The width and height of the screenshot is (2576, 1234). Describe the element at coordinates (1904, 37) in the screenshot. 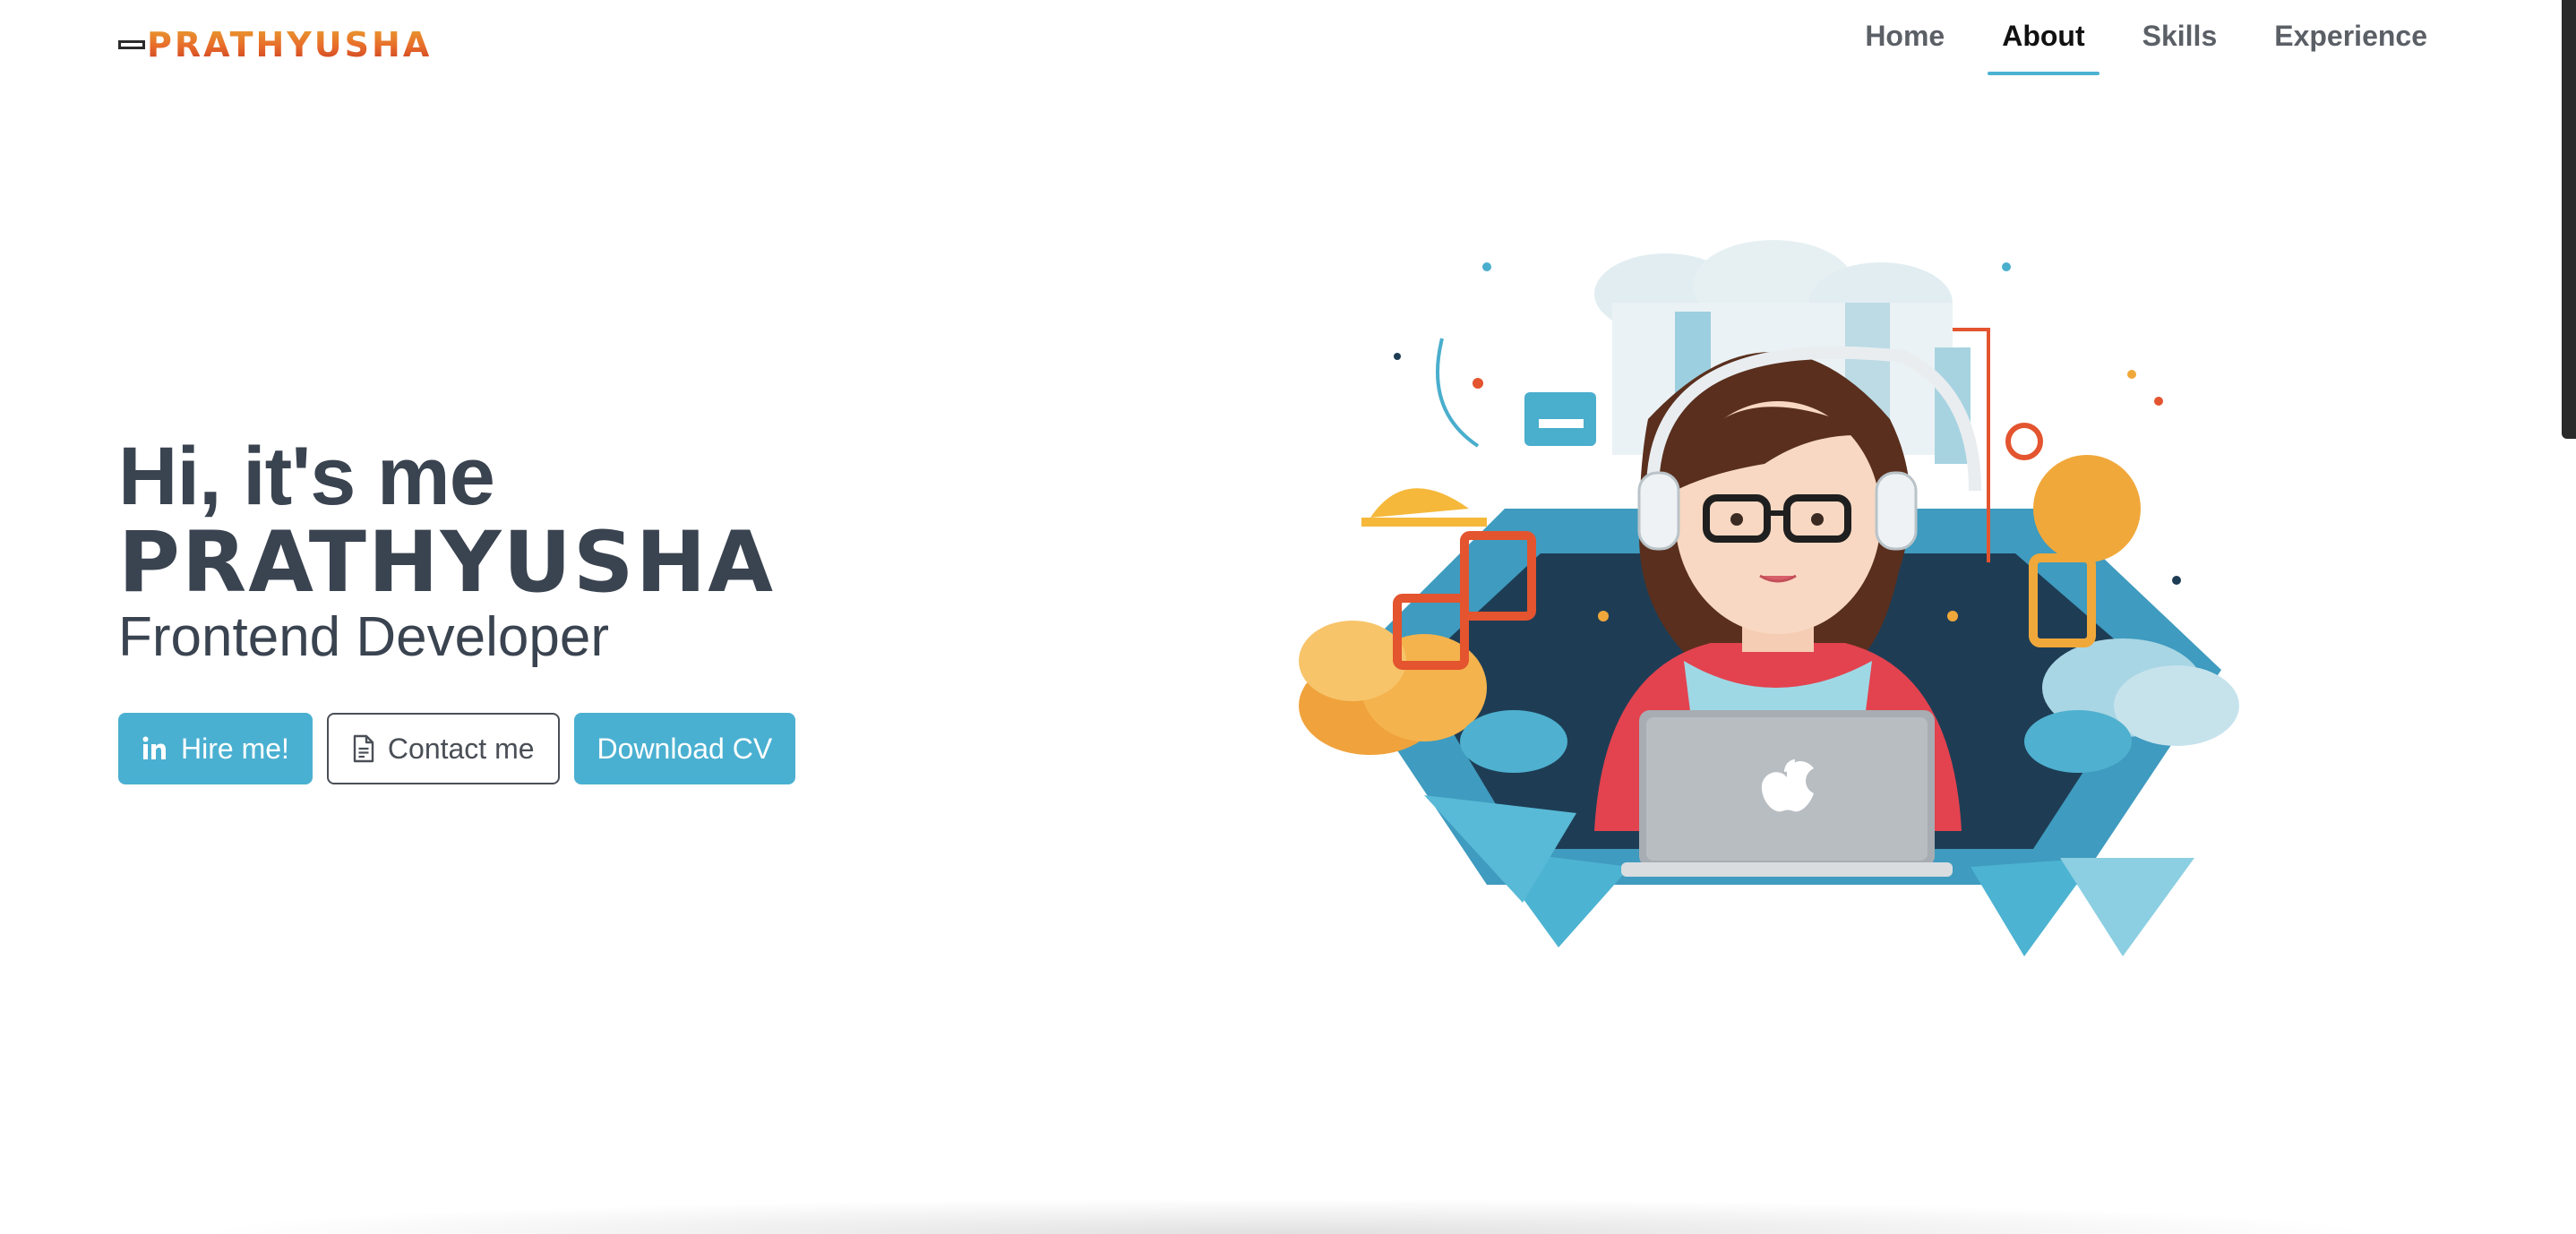

I see `nav-item-home: Home` at that location.